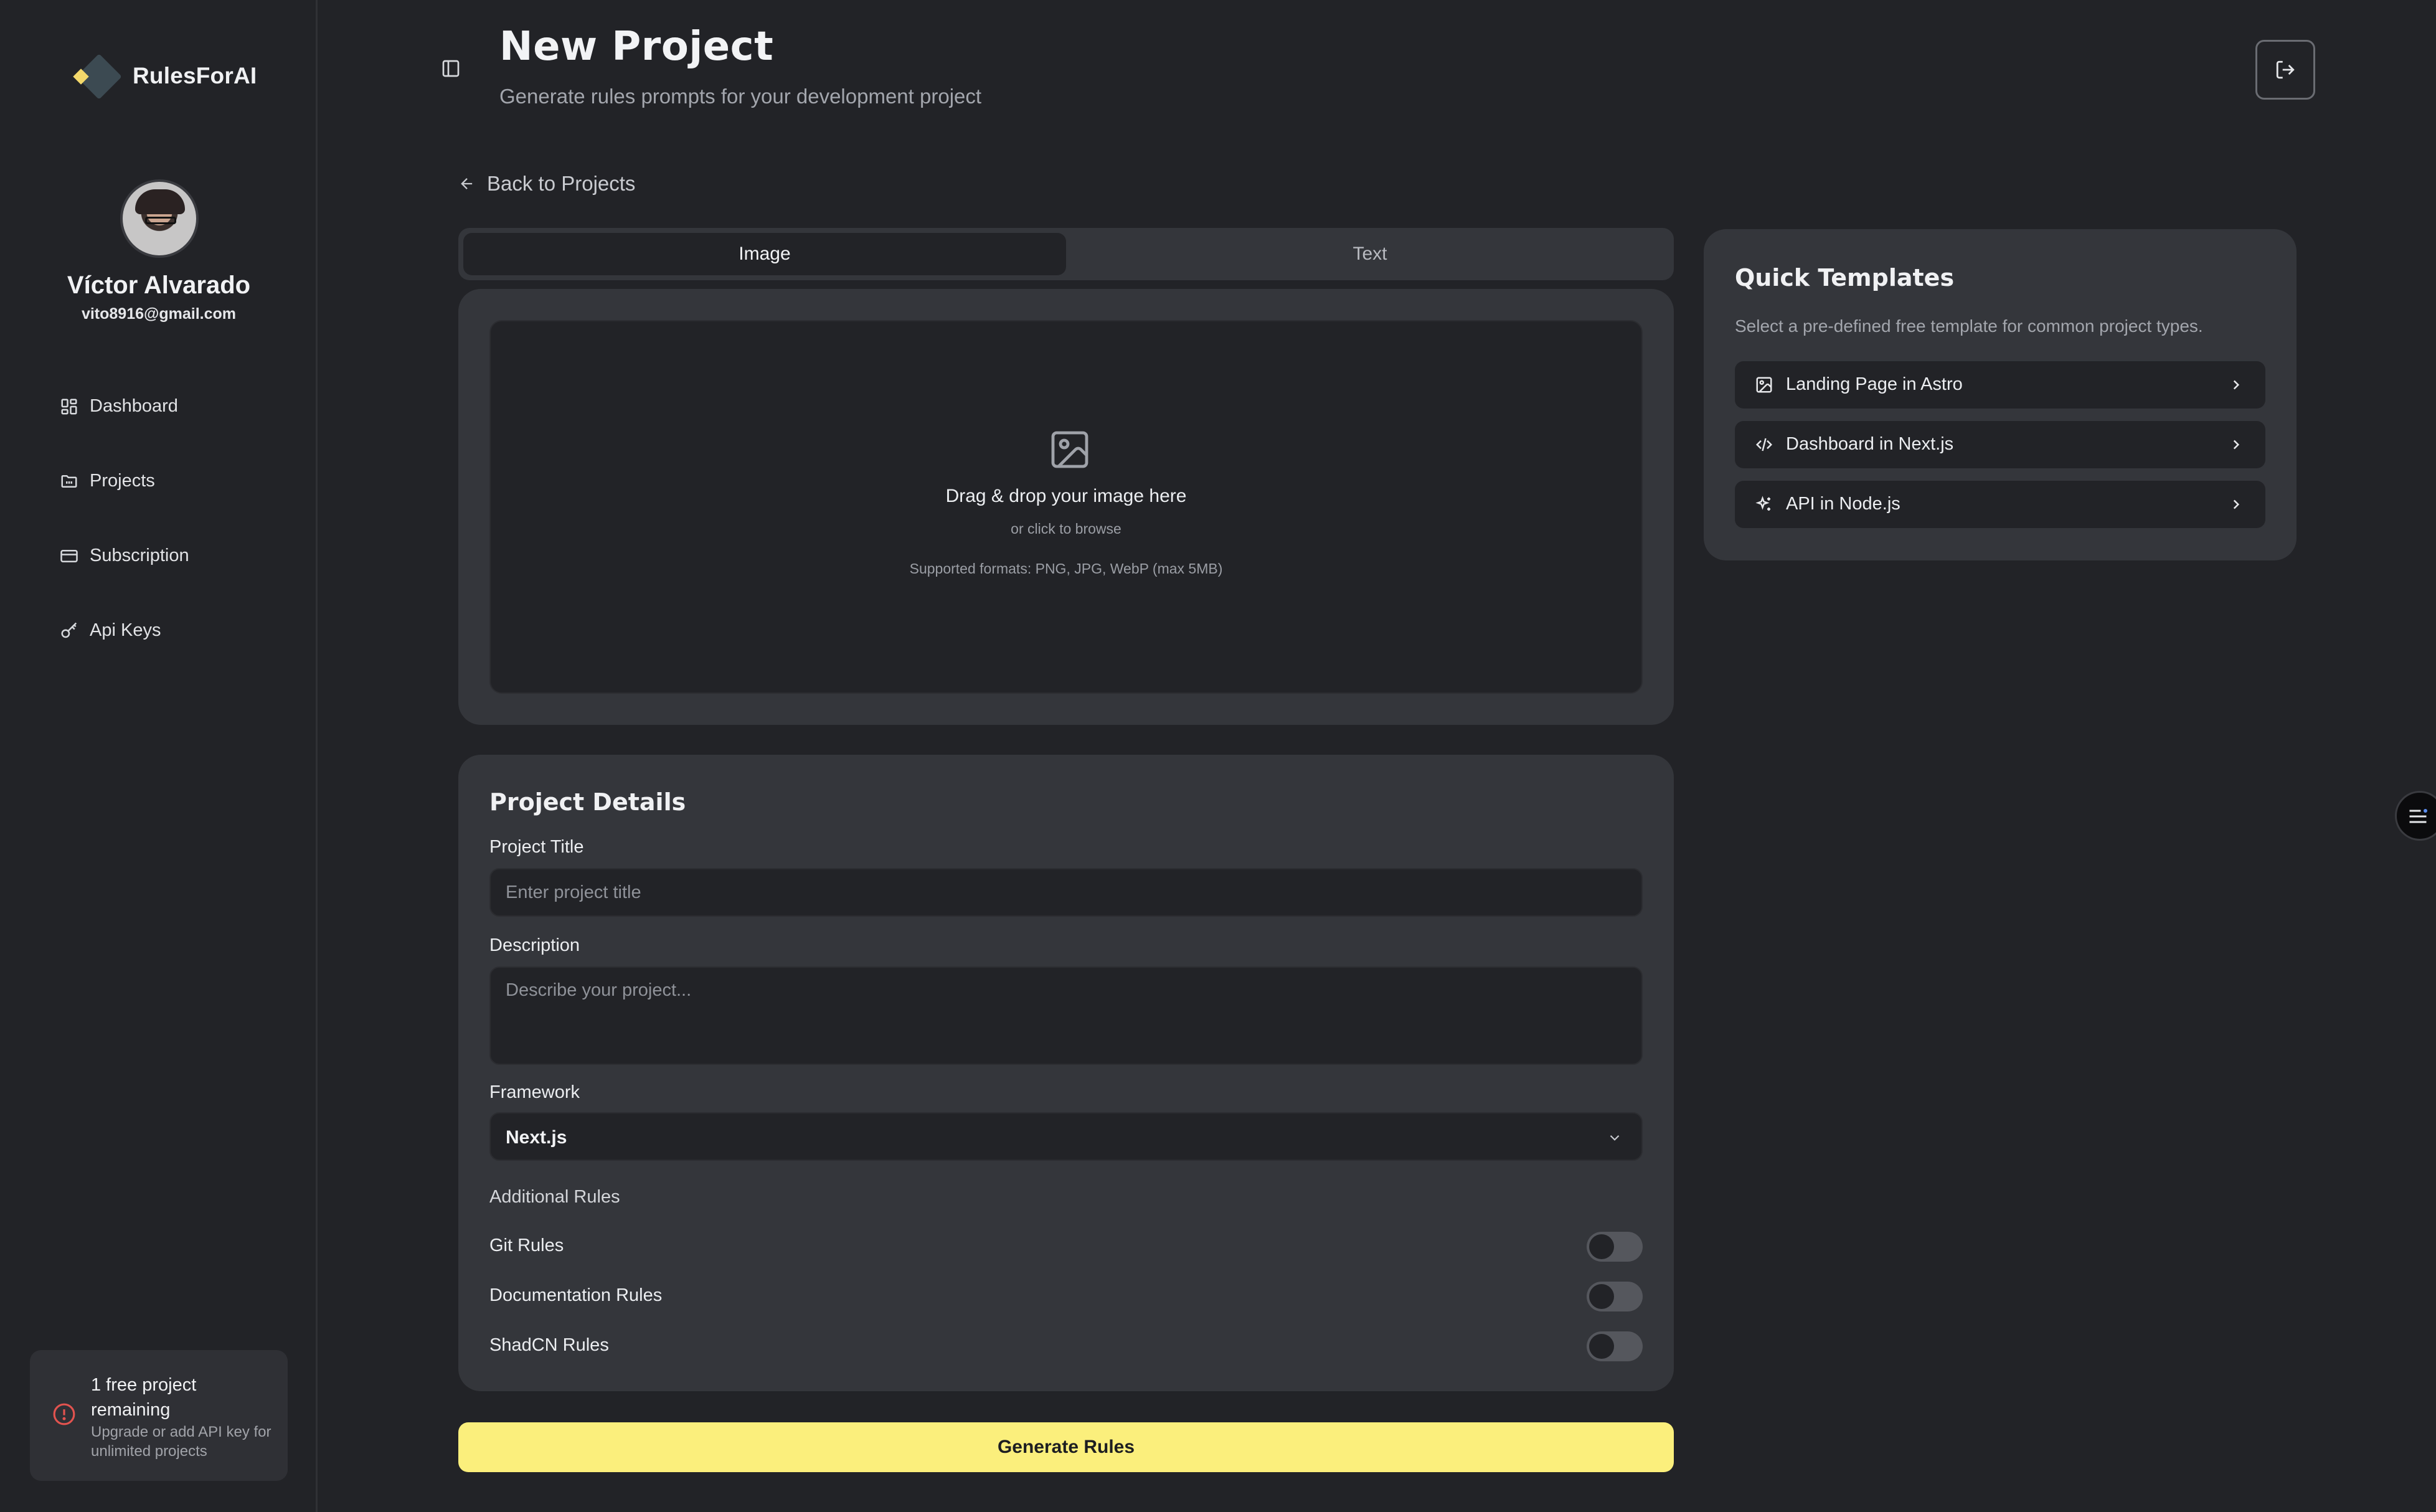 This screenshot has height=1512, width=2436. I want to click on sidebar-item-label: Projects, so click(122, 481).